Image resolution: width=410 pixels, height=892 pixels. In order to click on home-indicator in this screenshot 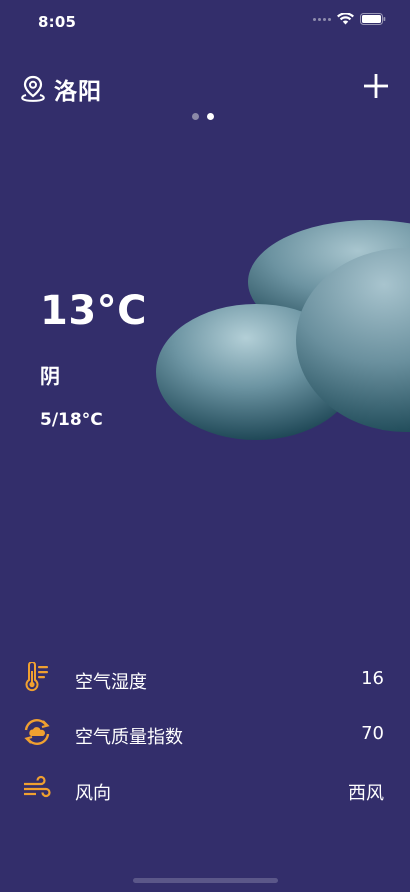, I will do `click(205, 880)`.